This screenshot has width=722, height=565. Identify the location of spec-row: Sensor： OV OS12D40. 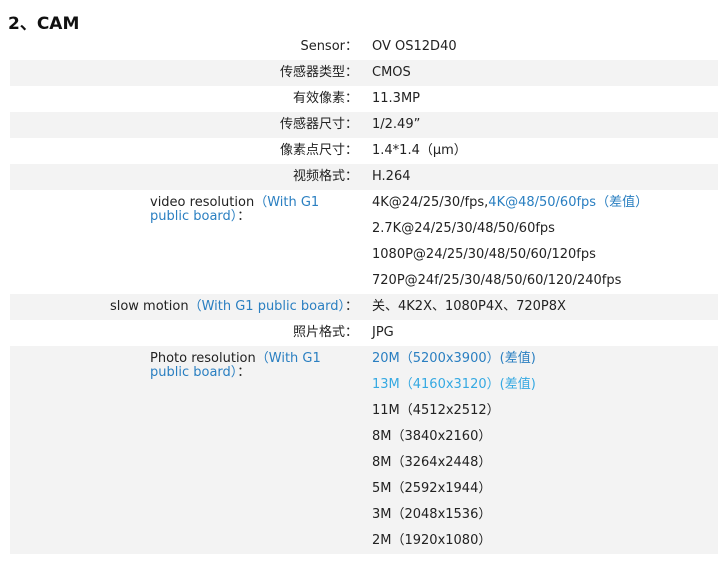
(364, 47).